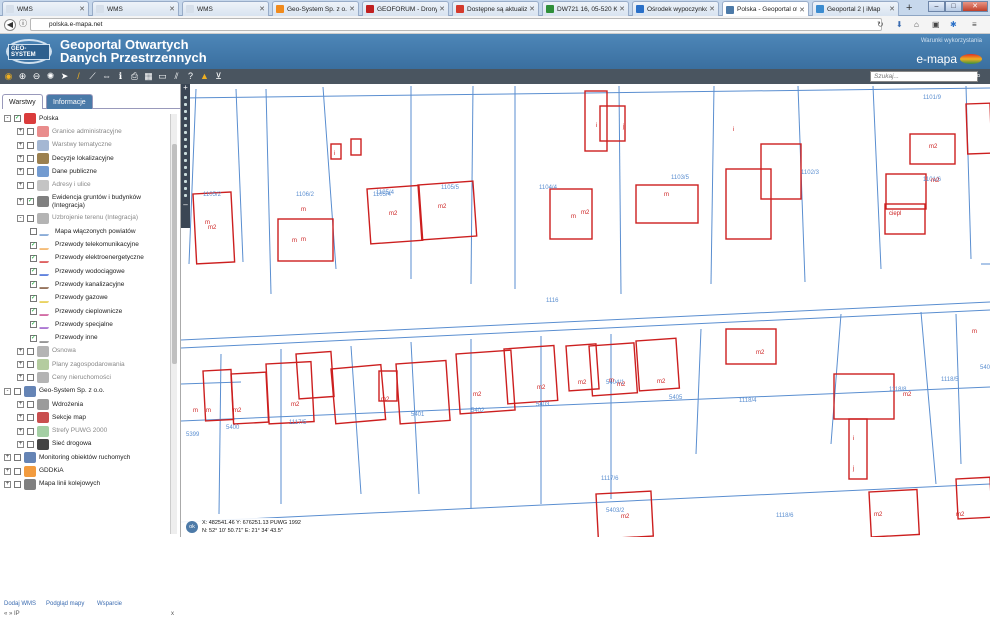 The image size is (990, 621). Describe the element at coordinates (86, 337) in the screenshot. I see `layer-row: ✓ Przewody inne` at that location.